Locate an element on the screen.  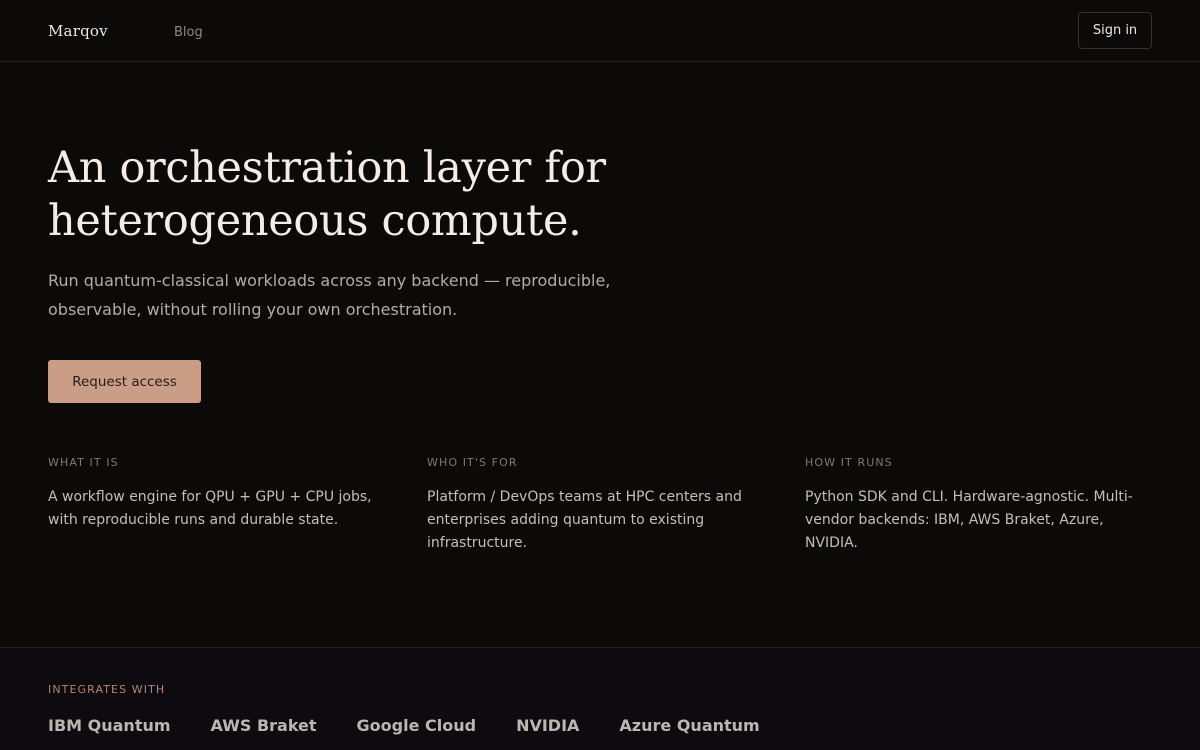
feature-label: WHO IT'S FOR is located at coordinates (472, 462).